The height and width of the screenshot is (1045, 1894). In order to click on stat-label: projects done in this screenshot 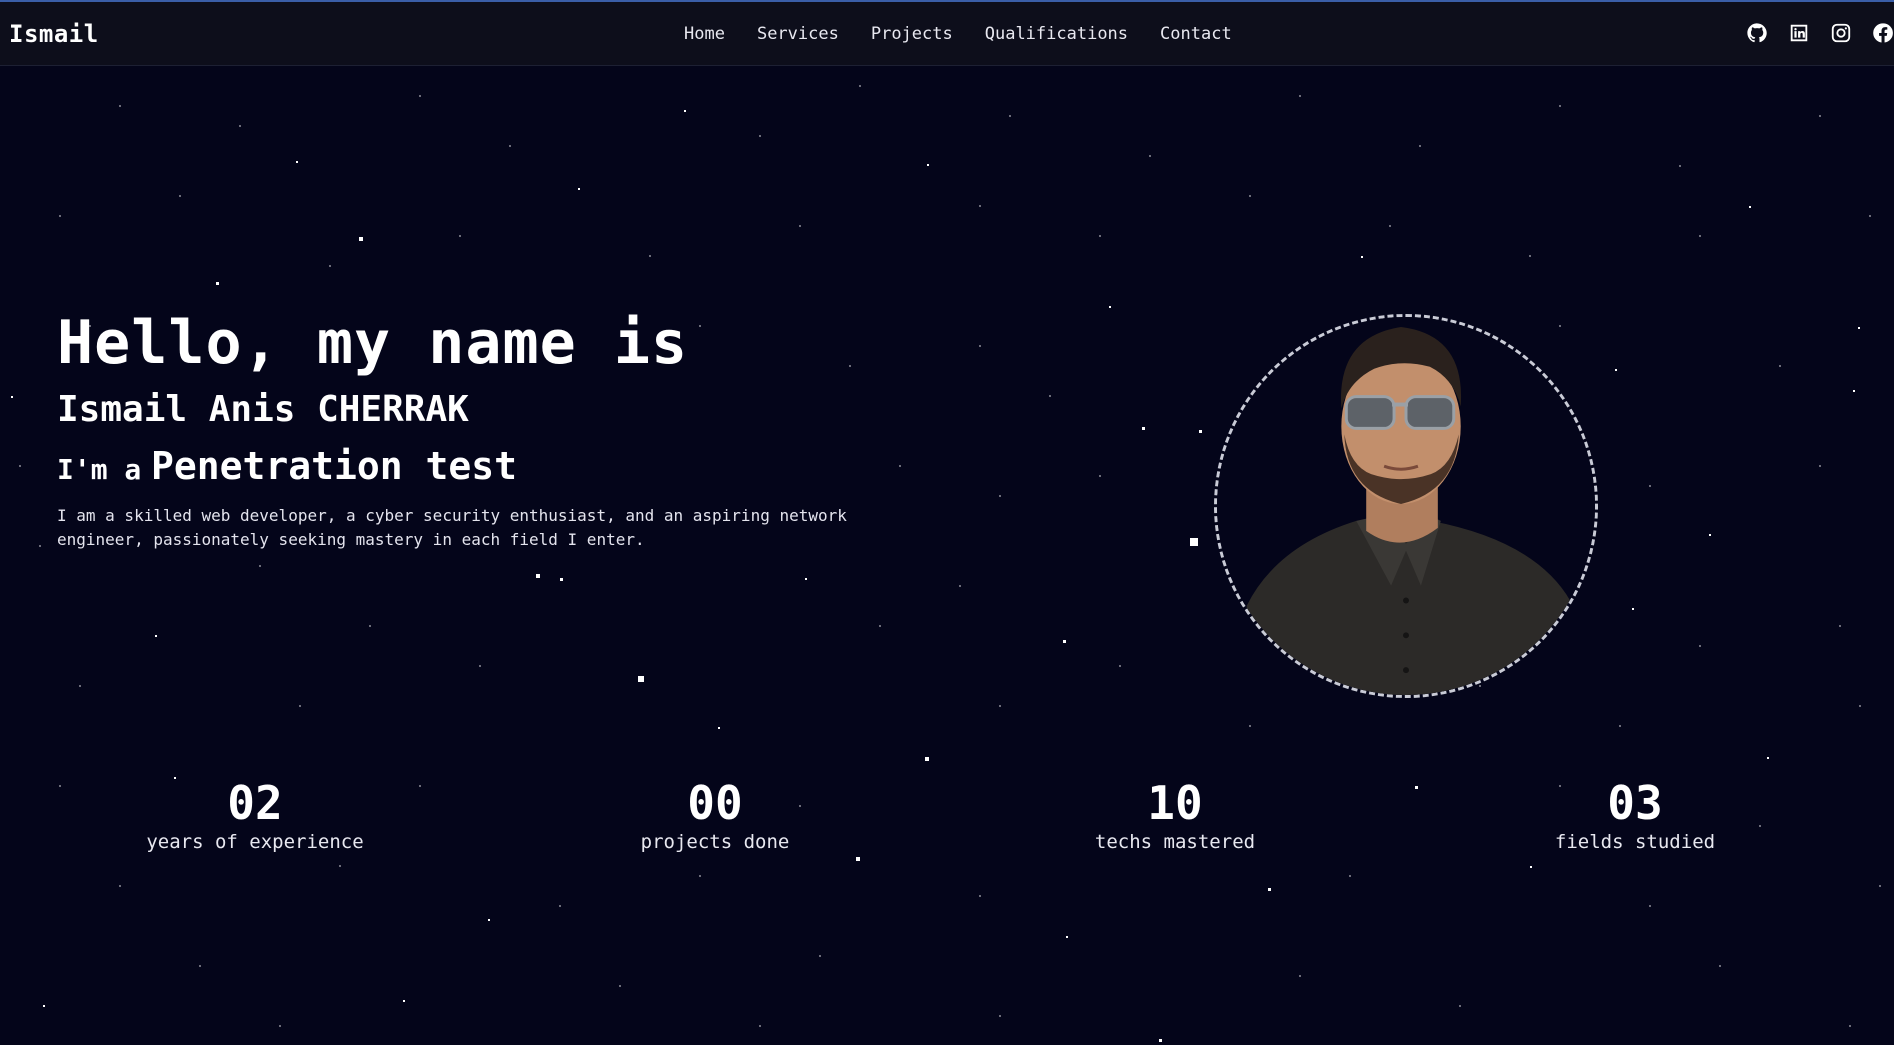, I will do `click(715, 842)`.